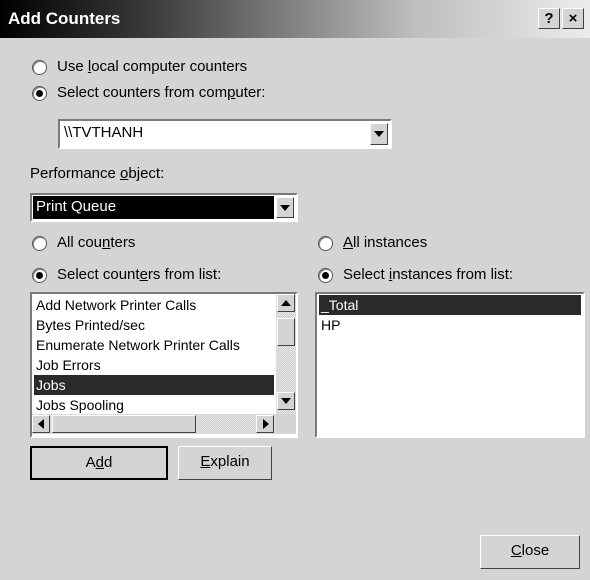  I want to click on performance-object-combobox: Print Queue, so click(164, 207).